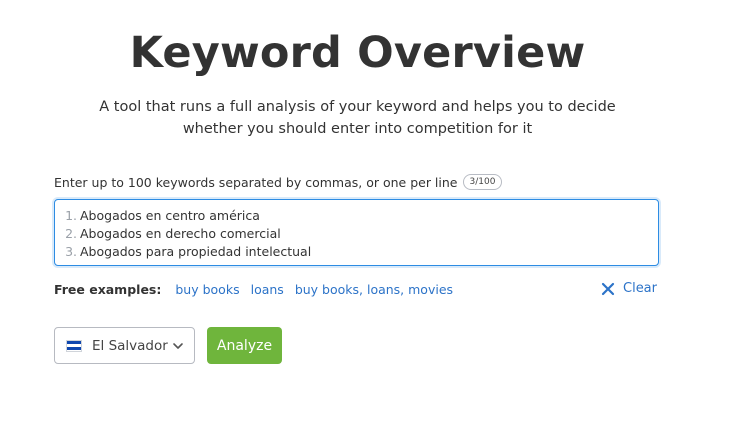 The height and width of the screenshot is (434, 750). Describe the element at coordinates (71, 233) in the screenshot. I see `keyword-line-number: 2.` at that location.